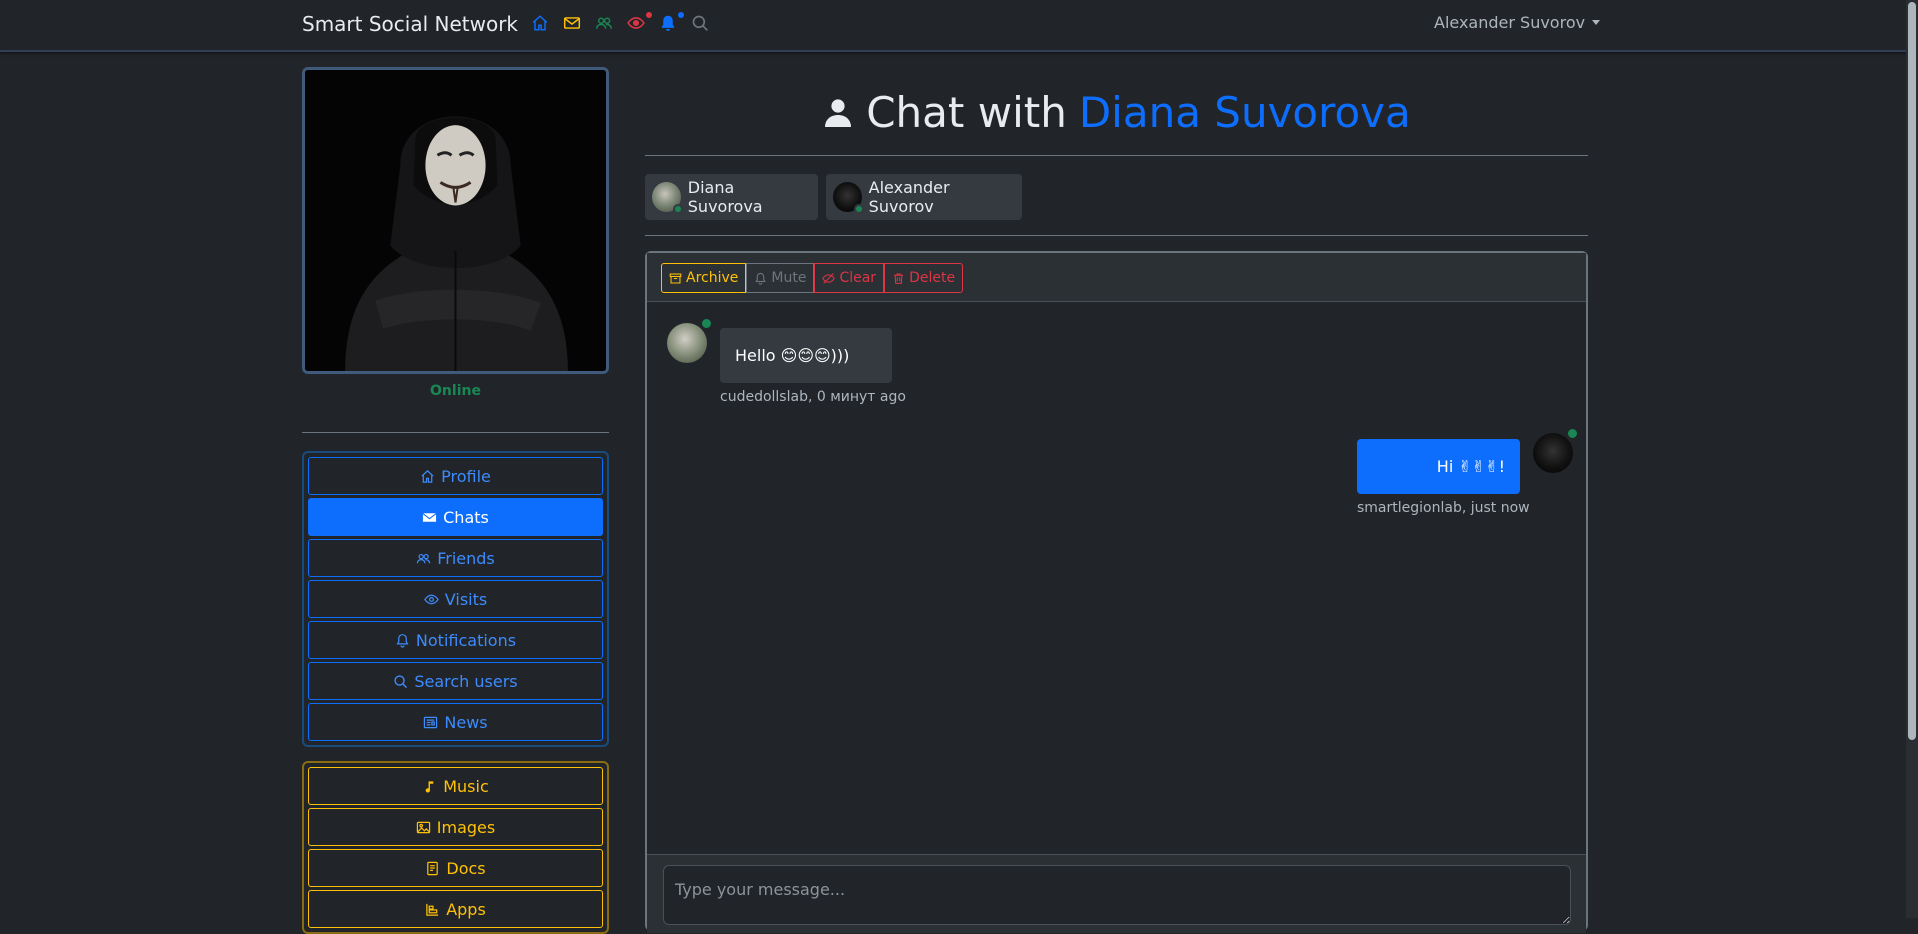 This screenshot has height=934, width=1918. I want to click on archive-icon, so click(675, 278).